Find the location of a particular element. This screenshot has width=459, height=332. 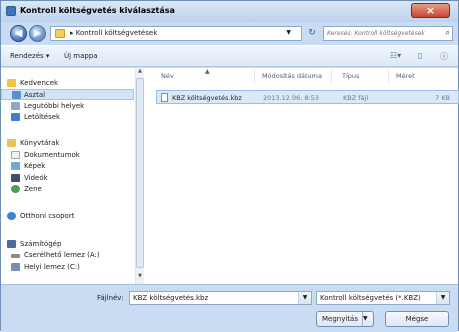

sidebar-item-label: Cserélhető lemez (A:) is located at coordinates (62, 255).